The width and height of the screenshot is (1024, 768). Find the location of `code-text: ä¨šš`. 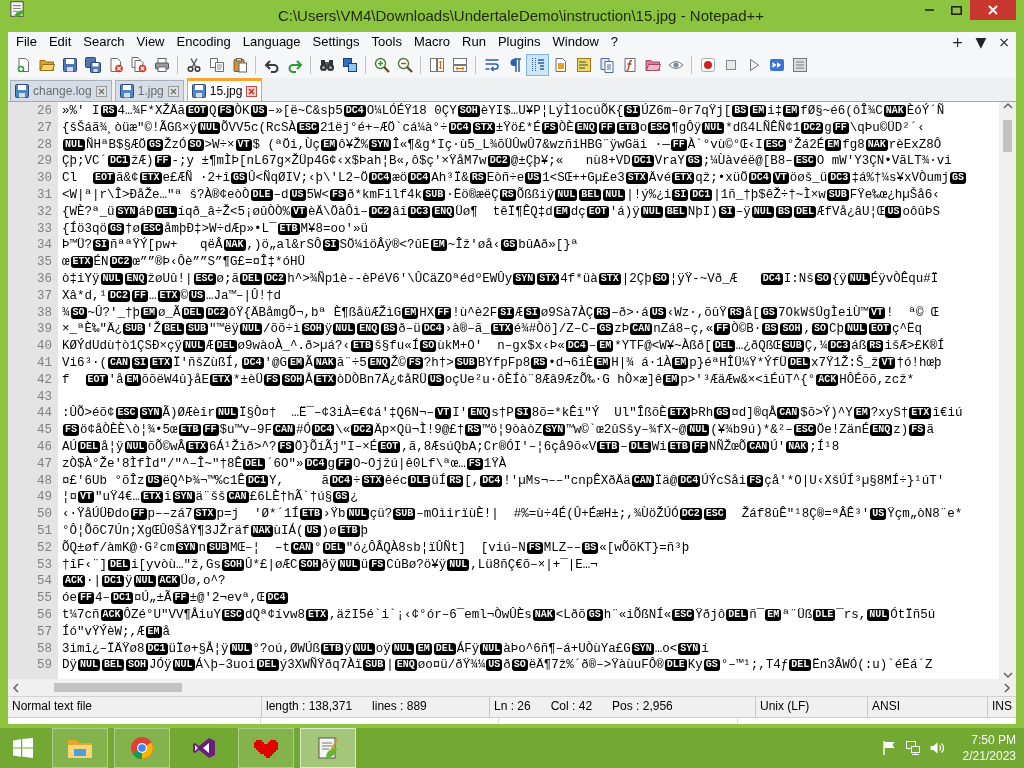

code-text: ä¨šš is located at coordinates (210, 497).